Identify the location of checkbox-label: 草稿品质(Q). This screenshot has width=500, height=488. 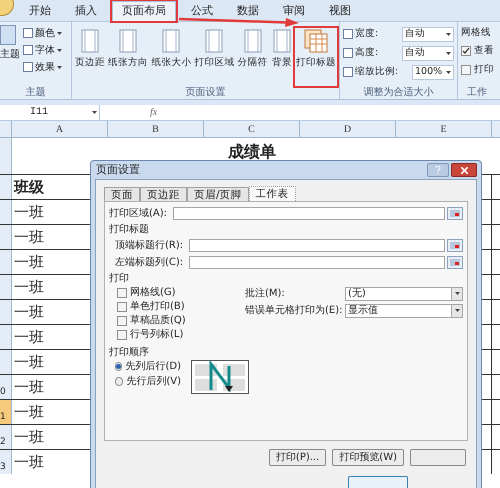
(158, 321).